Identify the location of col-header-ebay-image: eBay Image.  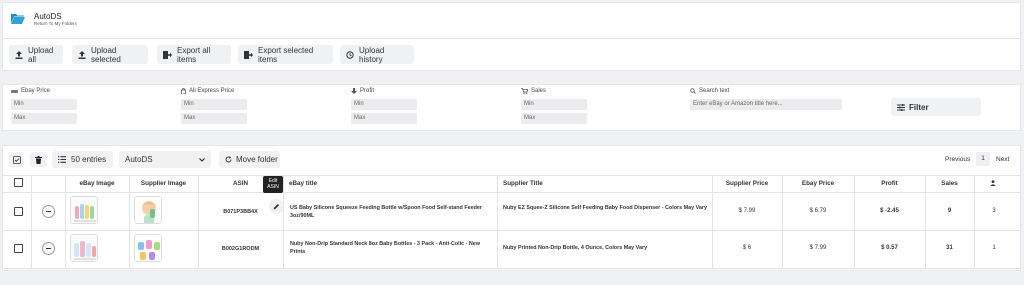
(97, 183).